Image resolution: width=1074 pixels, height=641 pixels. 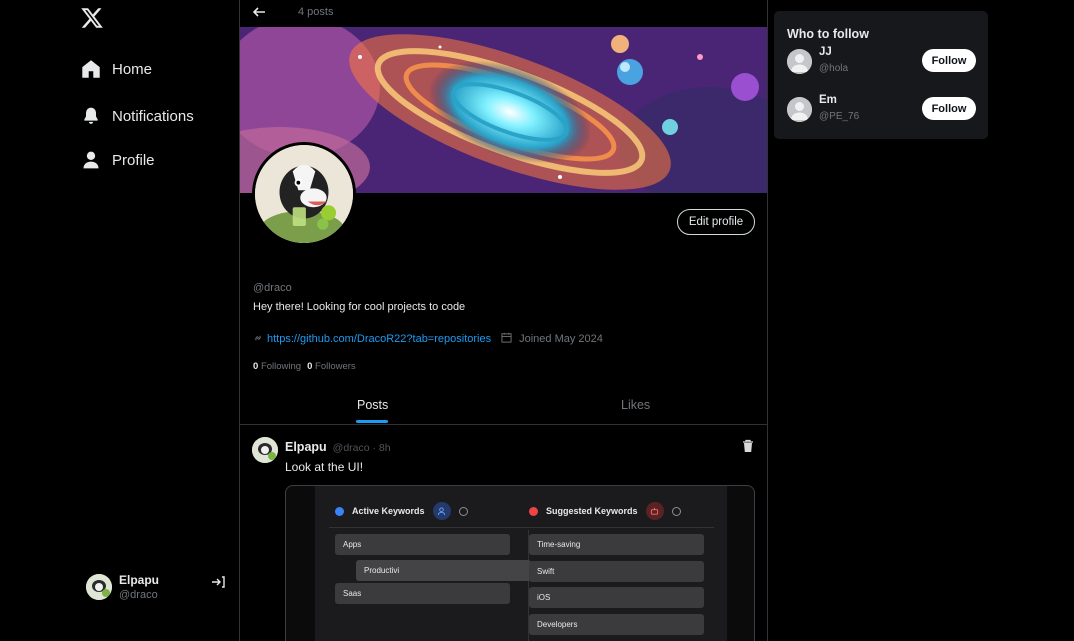 What do you see at coordinates (443, 570) in the screenshot?
I see `keyword-chip: Productivi` at bounding box center [443, 570].